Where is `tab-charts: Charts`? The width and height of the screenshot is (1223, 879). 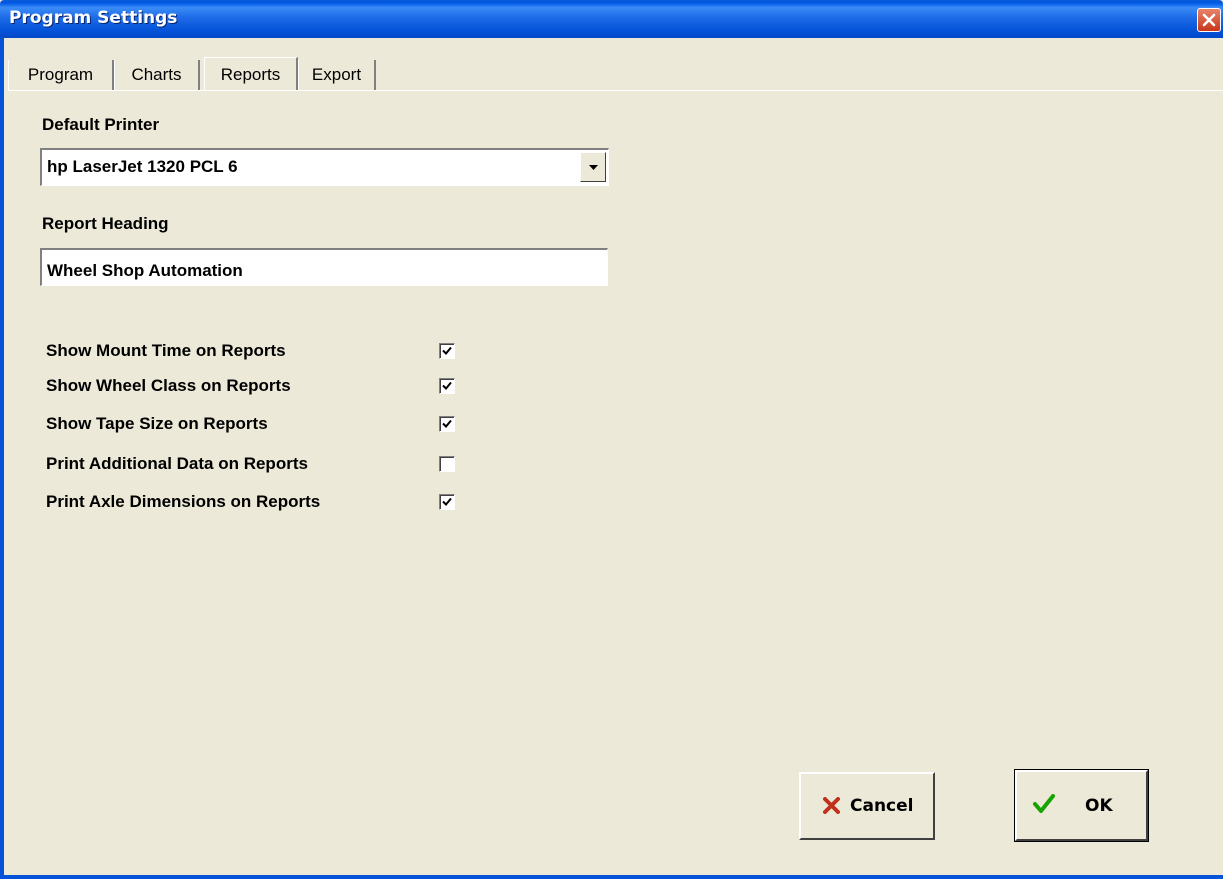 tab-charts: Charts is located at coordinates (157, 75).